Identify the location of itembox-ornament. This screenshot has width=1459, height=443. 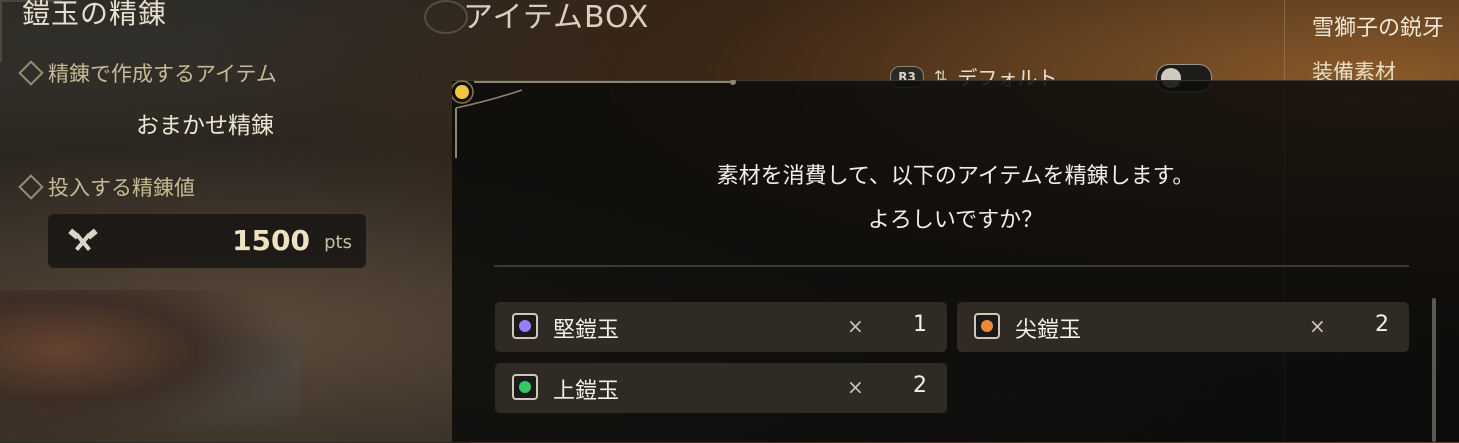
(446, 17).